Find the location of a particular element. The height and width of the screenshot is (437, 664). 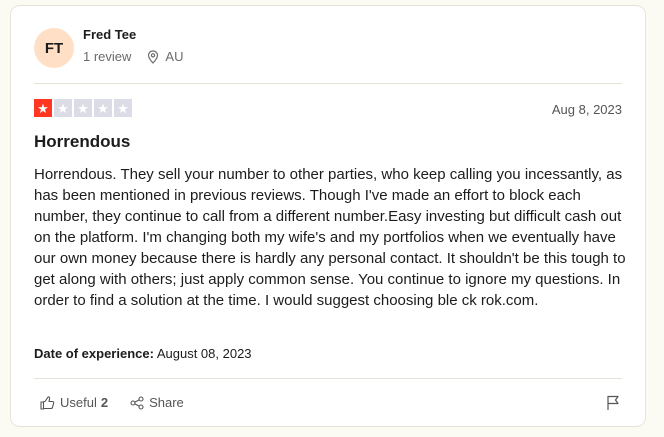

footer-divider is located at coordinates (328, 378).